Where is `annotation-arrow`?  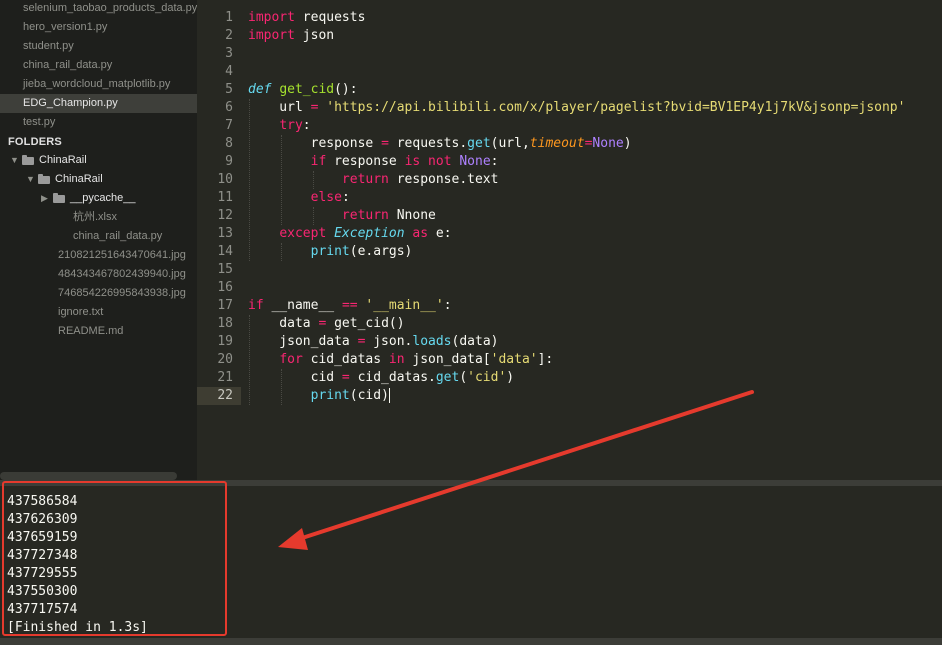
annotation-arrow is located at coordinates (516, 470).